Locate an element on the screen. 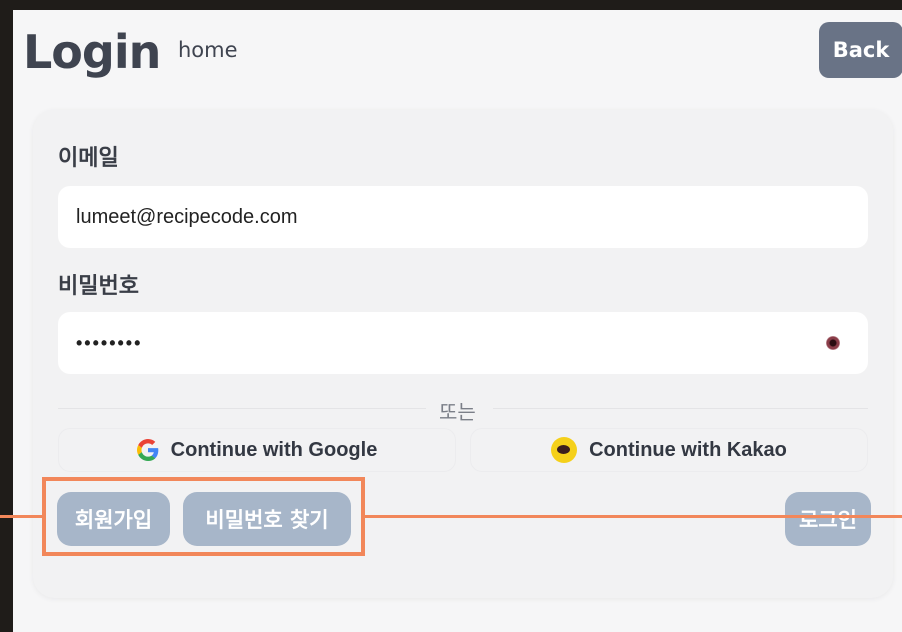 The height and width of the screenshot is (632, 902). divider-right is located at coordinates (680, 408).